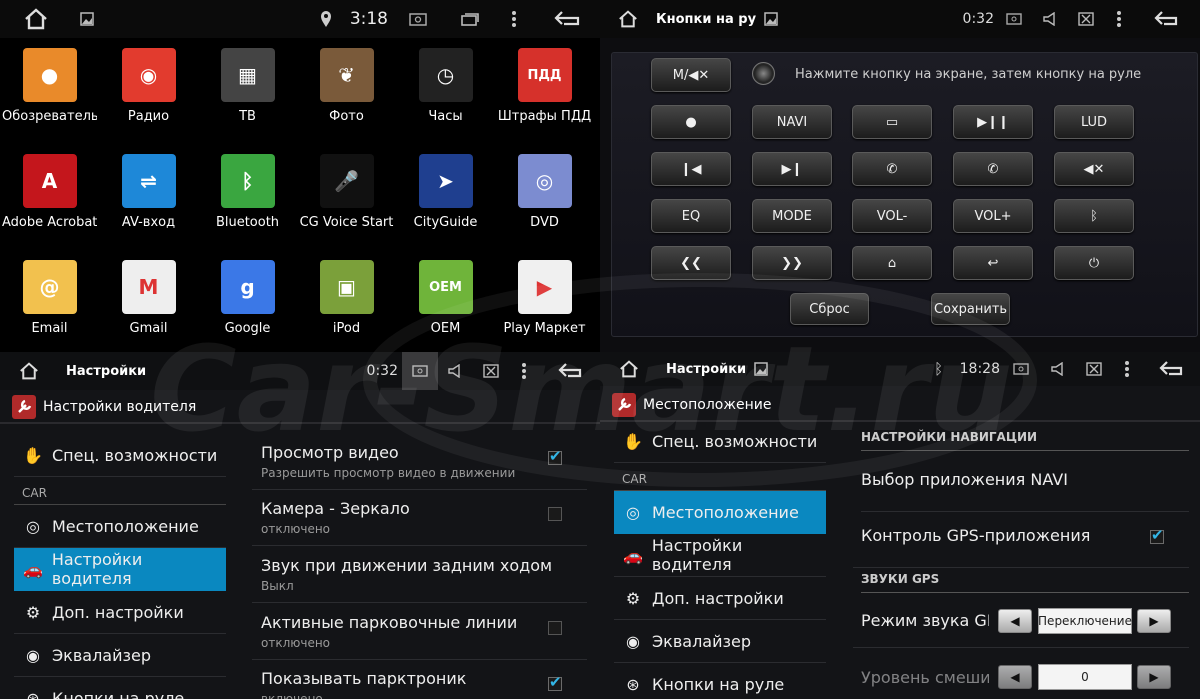 This screenshot has width=1200, height=699. I want to click on driver-option: Активные парковочные линии отключено, so click(419, 632).